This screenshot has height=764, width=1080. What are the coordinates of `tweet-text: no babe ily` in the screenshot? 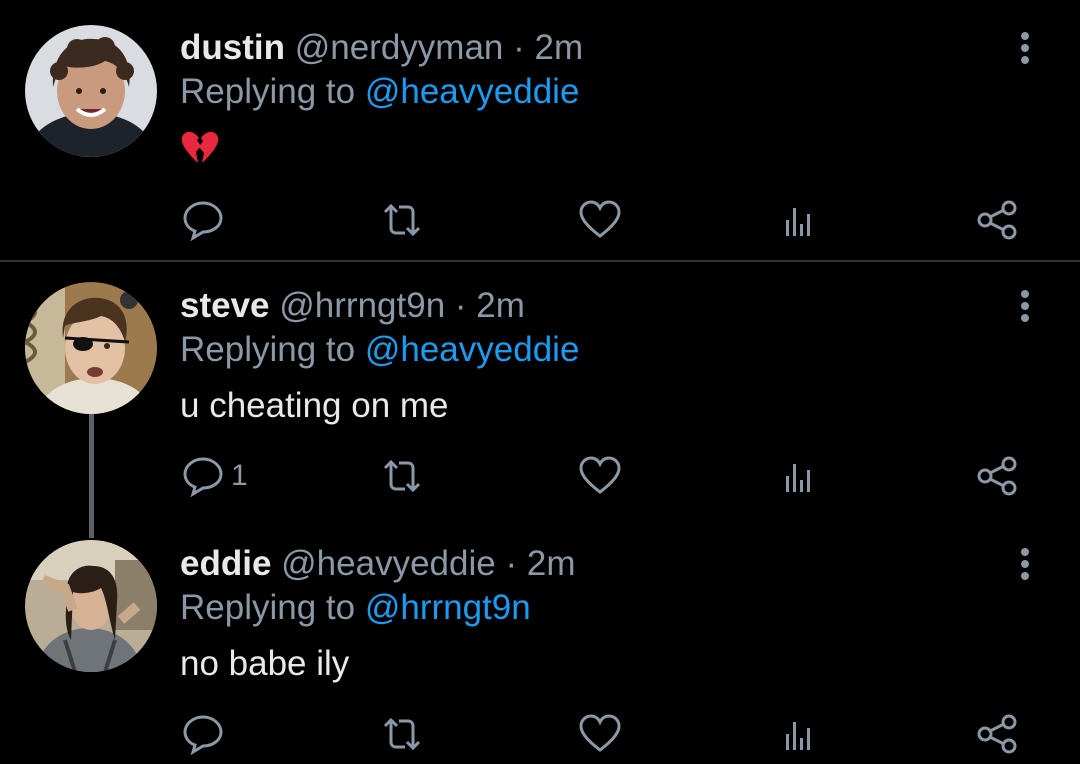 It's located at (265, 663).